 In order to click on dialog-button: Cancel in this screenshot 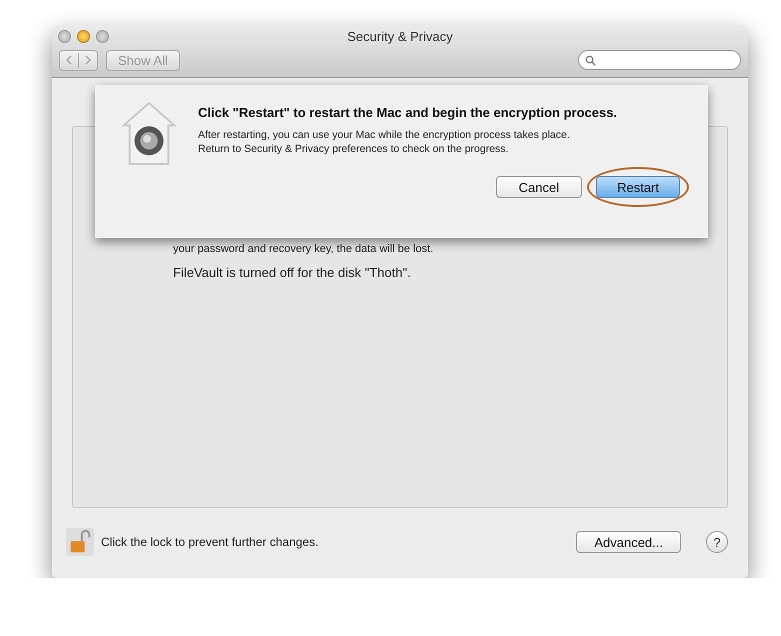, I will do `click(539, 187)`.